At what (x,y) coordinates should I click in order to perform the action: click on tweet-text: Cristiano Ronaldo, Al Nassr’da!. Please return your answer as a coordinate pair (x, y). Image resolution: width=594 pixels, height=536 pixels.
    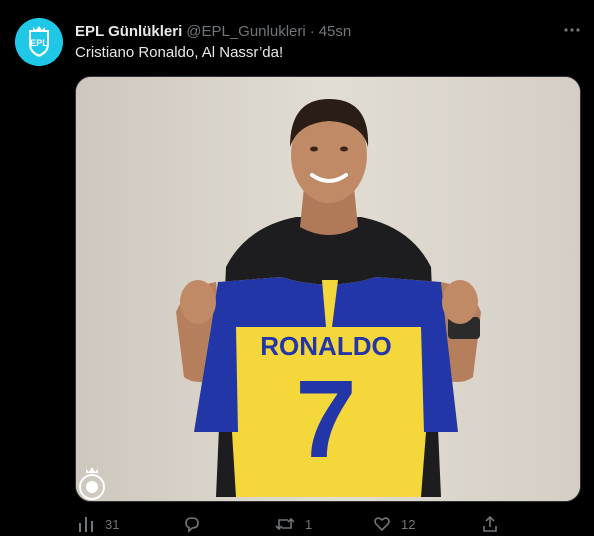
    Looking at the image, I should click on (179, 52).